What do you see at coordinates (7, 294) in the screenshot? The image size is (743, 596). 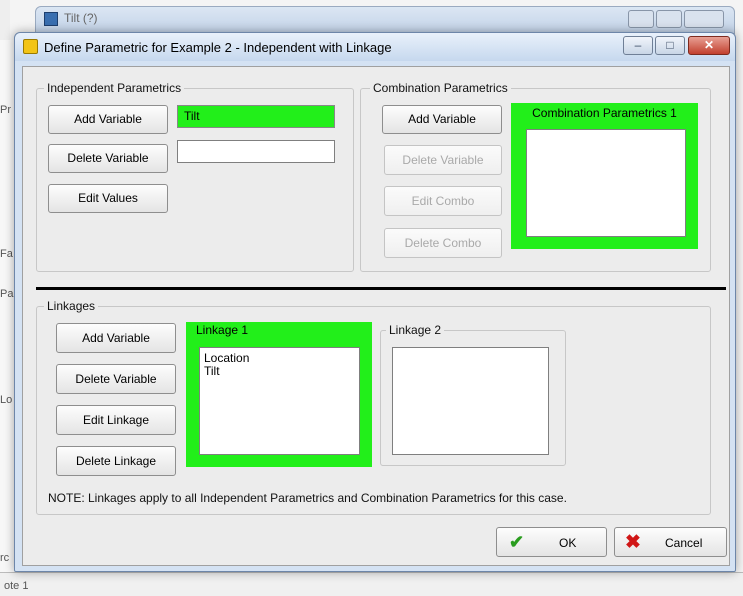 I see `background-side-label: Pa` at bounding box center [7, 294].